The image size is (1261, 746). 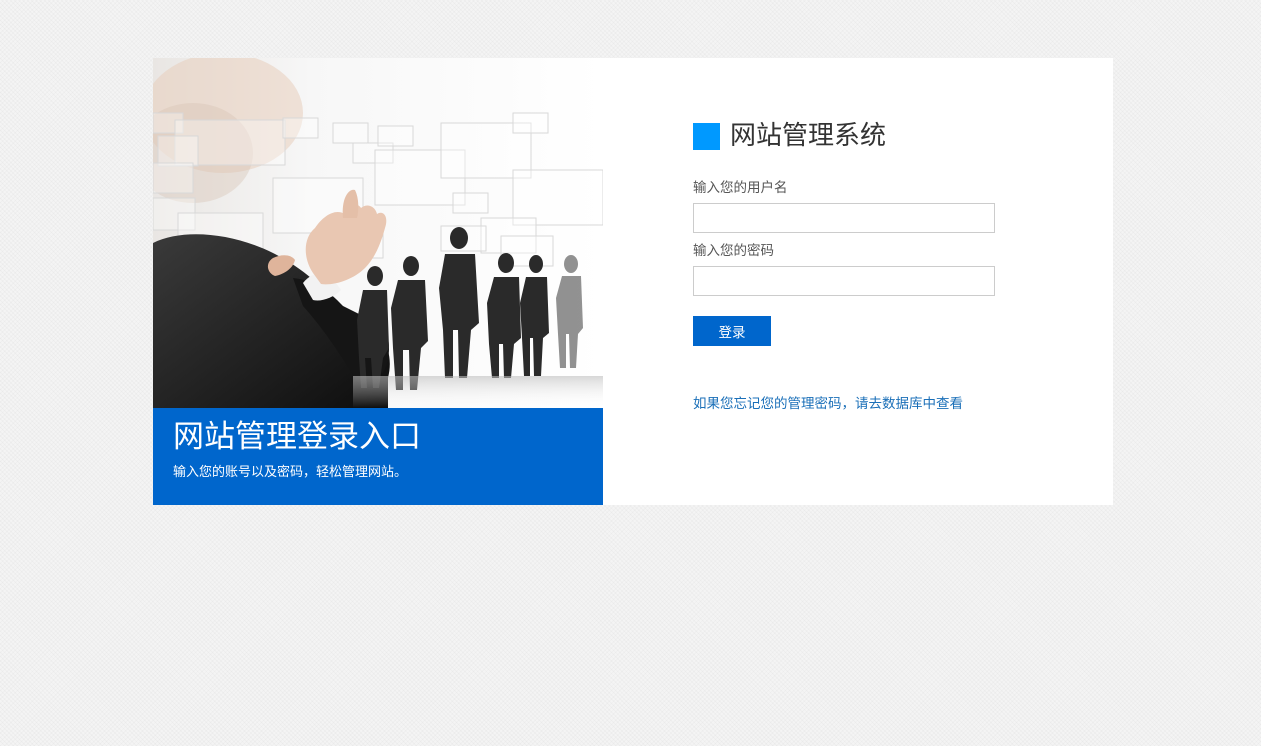 What do you see at coordinates (844, 218) in the screenshot?
I see `username-input` at bounding box center [844, 218].